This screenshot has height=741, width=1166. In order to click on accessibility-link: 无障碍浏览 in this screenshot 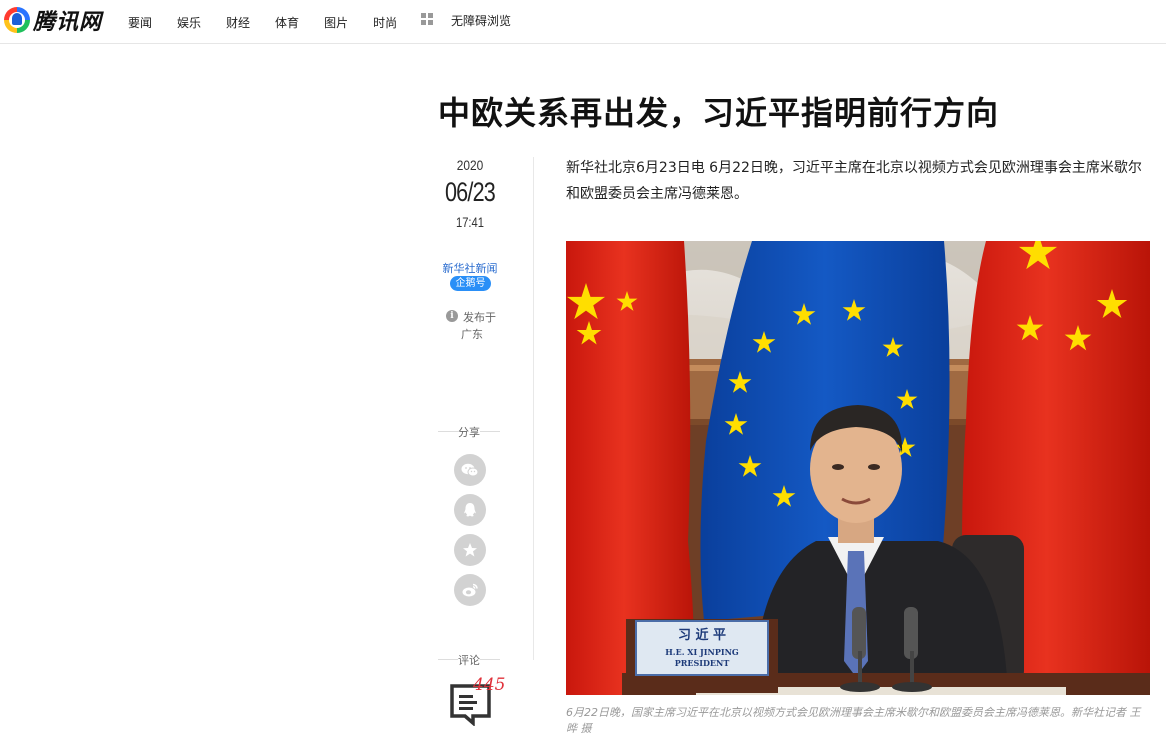, I will do `click(481, 20)`.